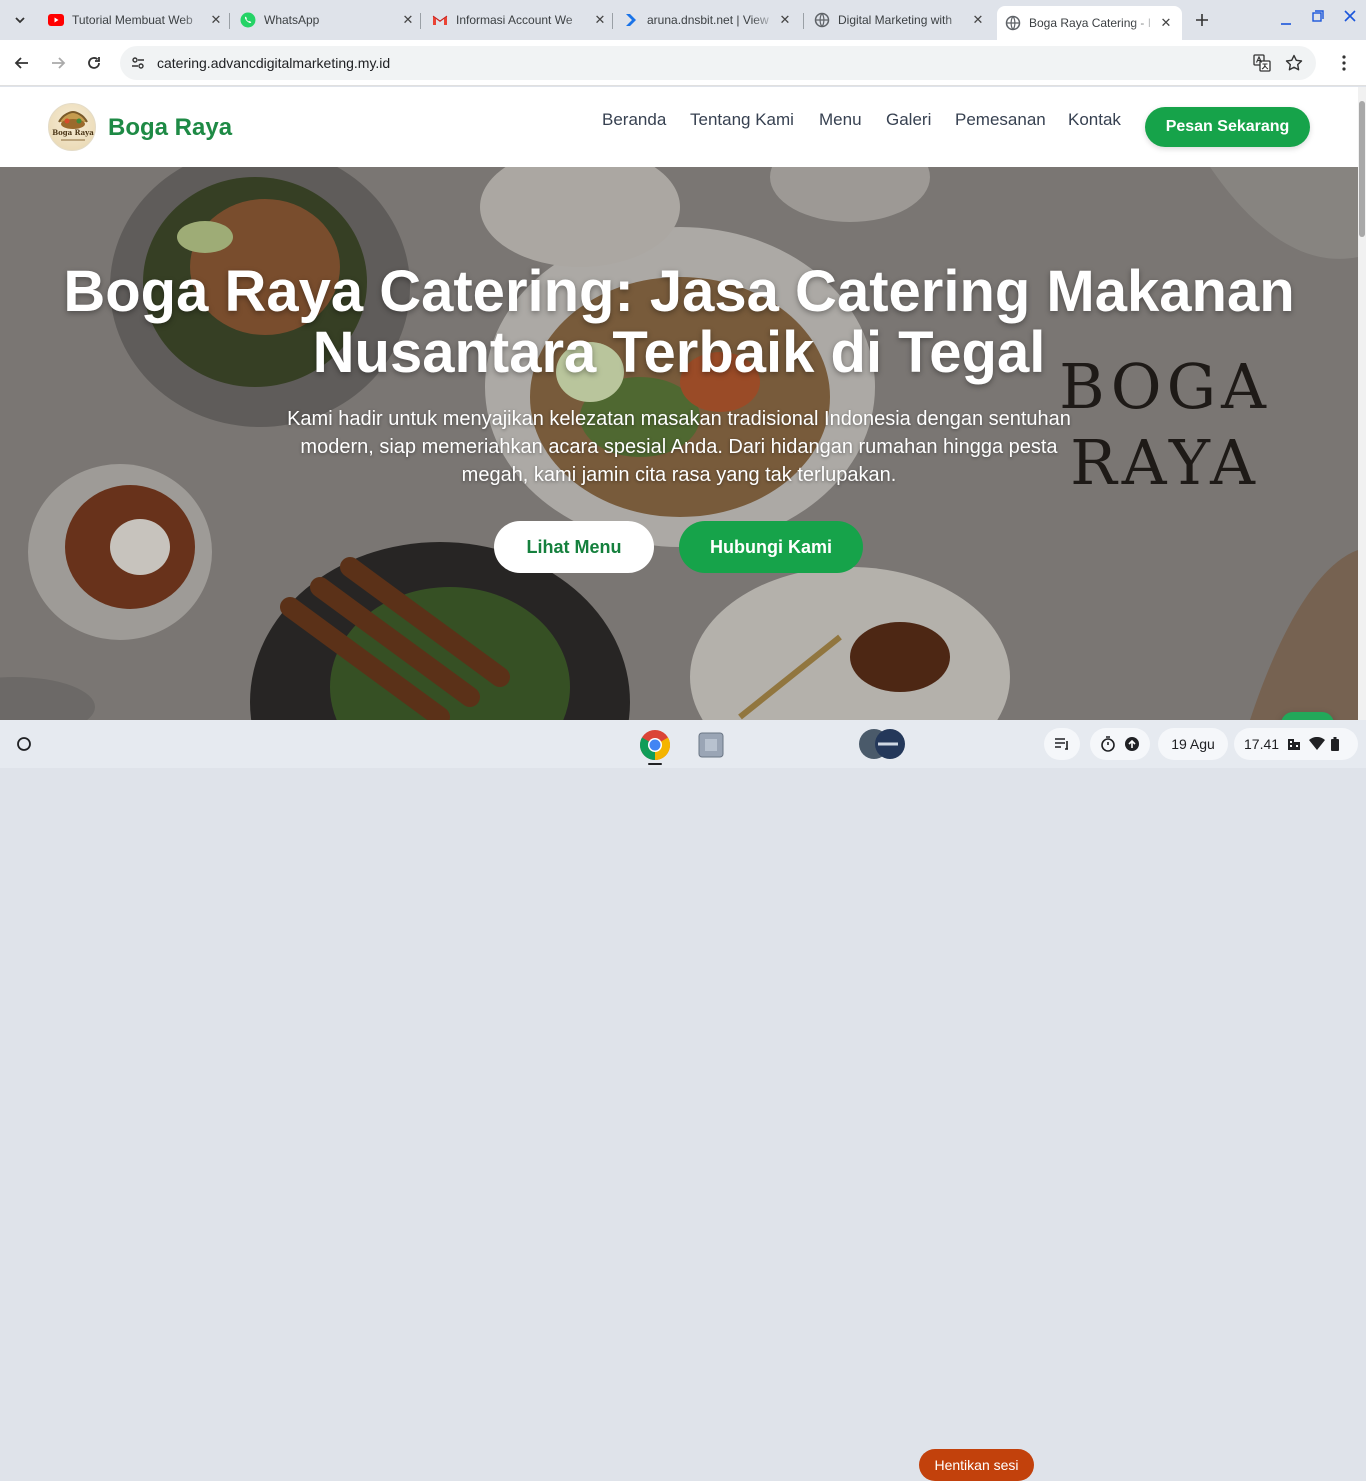 This screenshot has width=1366, height=1481. Describe the element at coordinates (1227, 127) in the screenshot. I see `order-now-button: Pesan Sekarang` at that location.